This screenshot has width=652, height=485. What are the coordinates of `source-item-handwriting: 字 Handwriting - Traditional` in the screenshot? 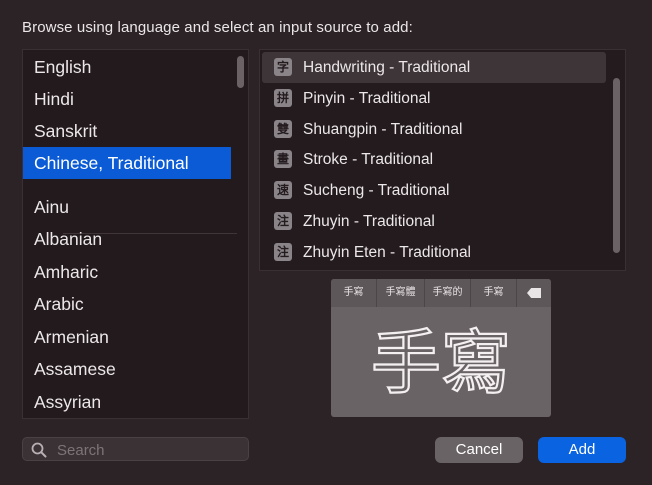 It's located at (434, 67).